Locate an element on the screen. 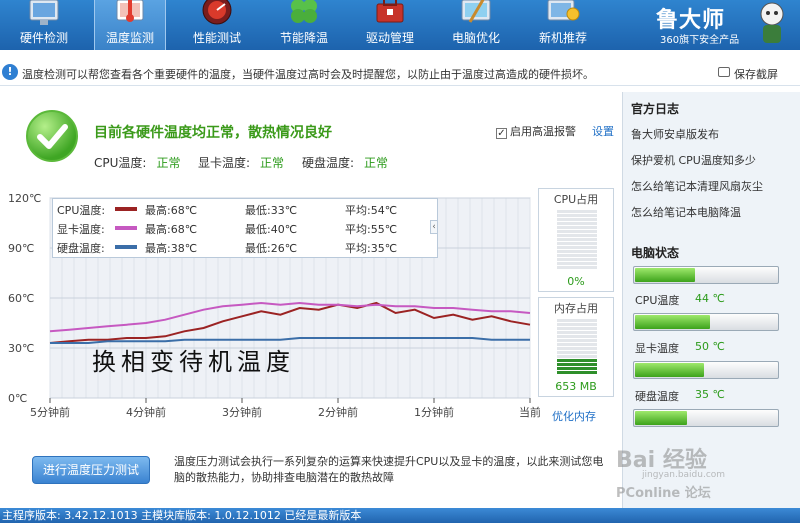  award-monitor-icon is located at coordinates (563, 10).